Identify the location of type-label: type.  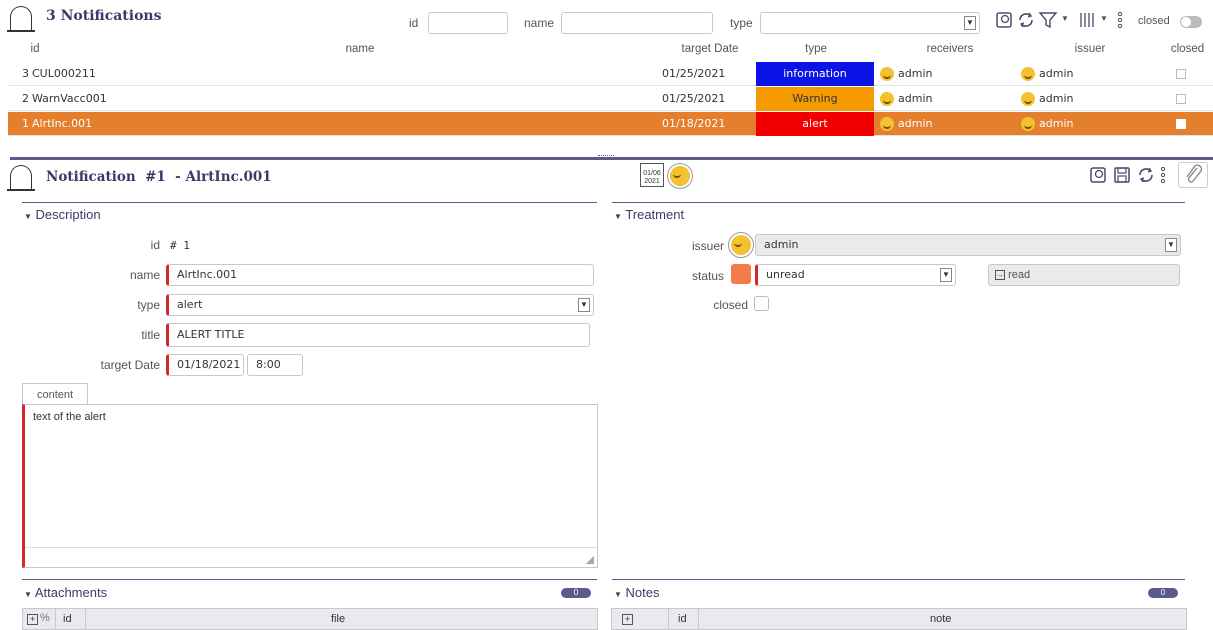
(148, 305).